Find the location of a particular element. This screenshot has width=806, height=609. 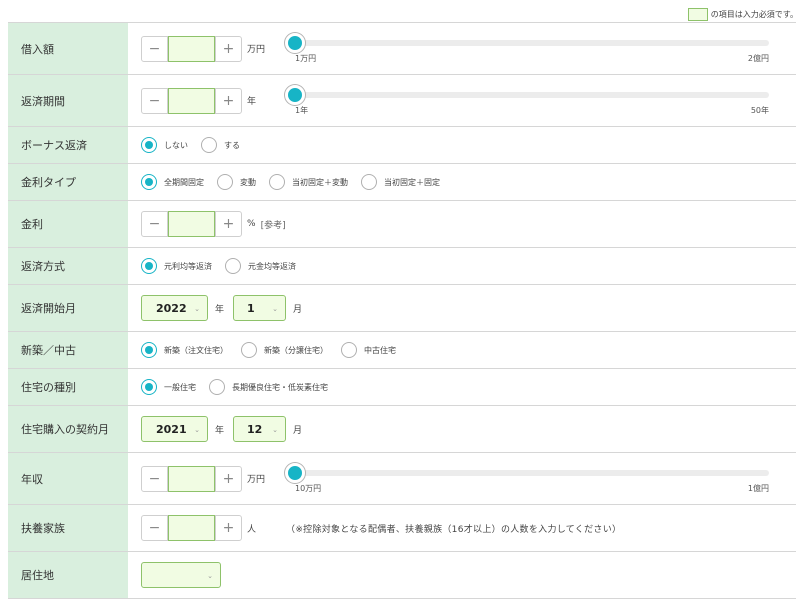

radio-label: 当初固定＋変動 is located at coordinates (320, 182).